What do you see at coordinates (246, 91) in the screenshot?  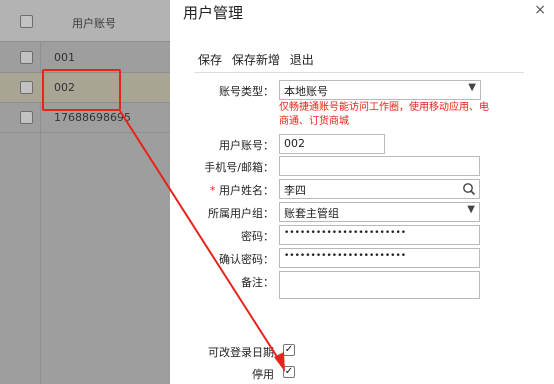 I see `account-type-label: 账号类型：` at bounding box center [246, 91].